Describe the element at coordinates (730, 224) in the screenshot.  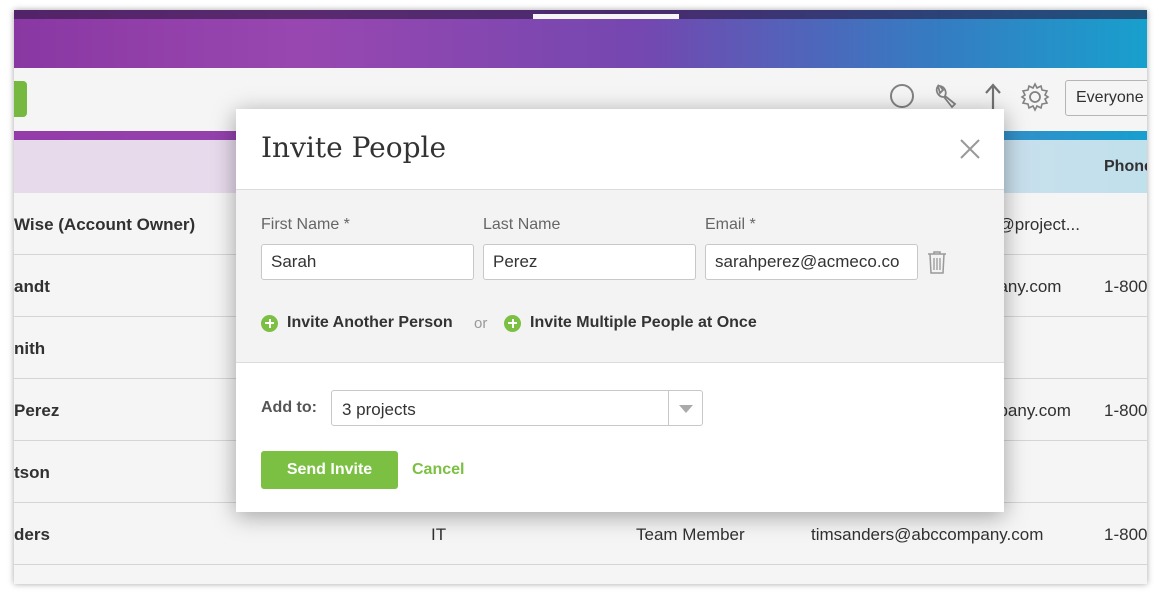
I see `email-label: Email *` at that location.